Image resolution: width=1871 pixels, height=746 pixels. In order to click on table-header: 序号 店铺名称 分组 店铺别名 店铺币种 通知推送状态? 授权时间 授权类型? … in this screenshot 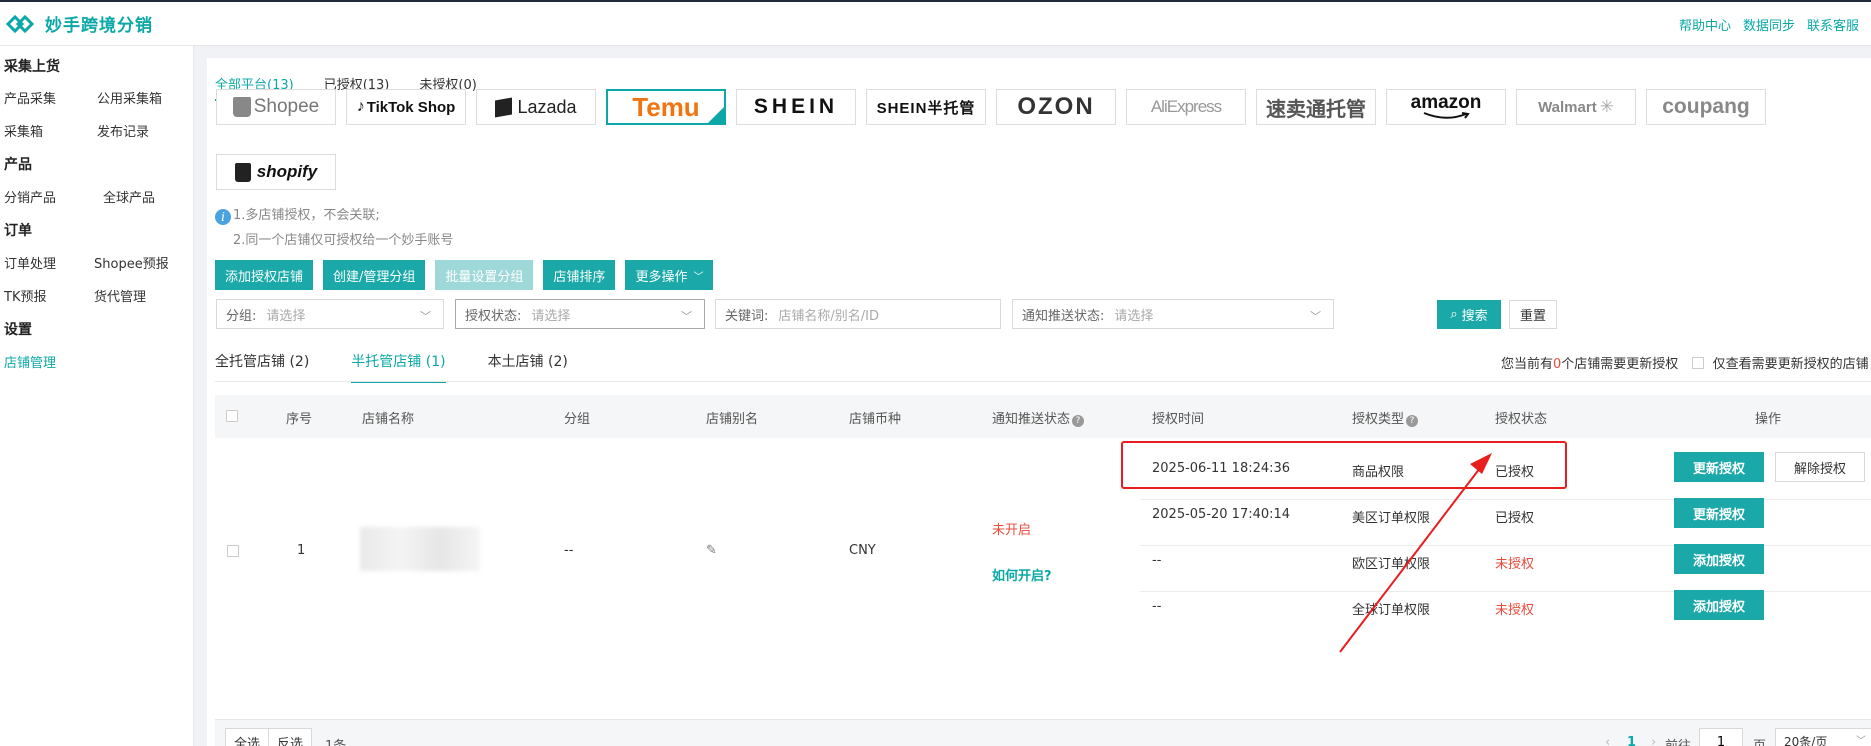, I will do `click(1043, 416)`.